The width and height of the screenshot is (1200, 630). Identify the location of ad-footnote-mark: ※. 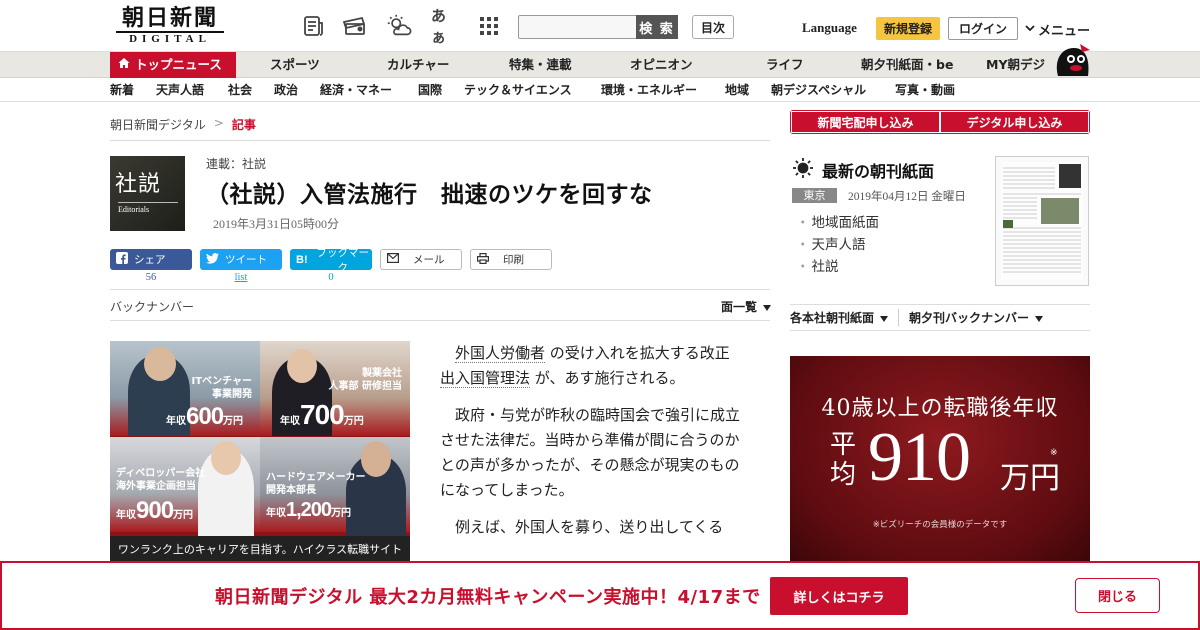
(1054, 453).